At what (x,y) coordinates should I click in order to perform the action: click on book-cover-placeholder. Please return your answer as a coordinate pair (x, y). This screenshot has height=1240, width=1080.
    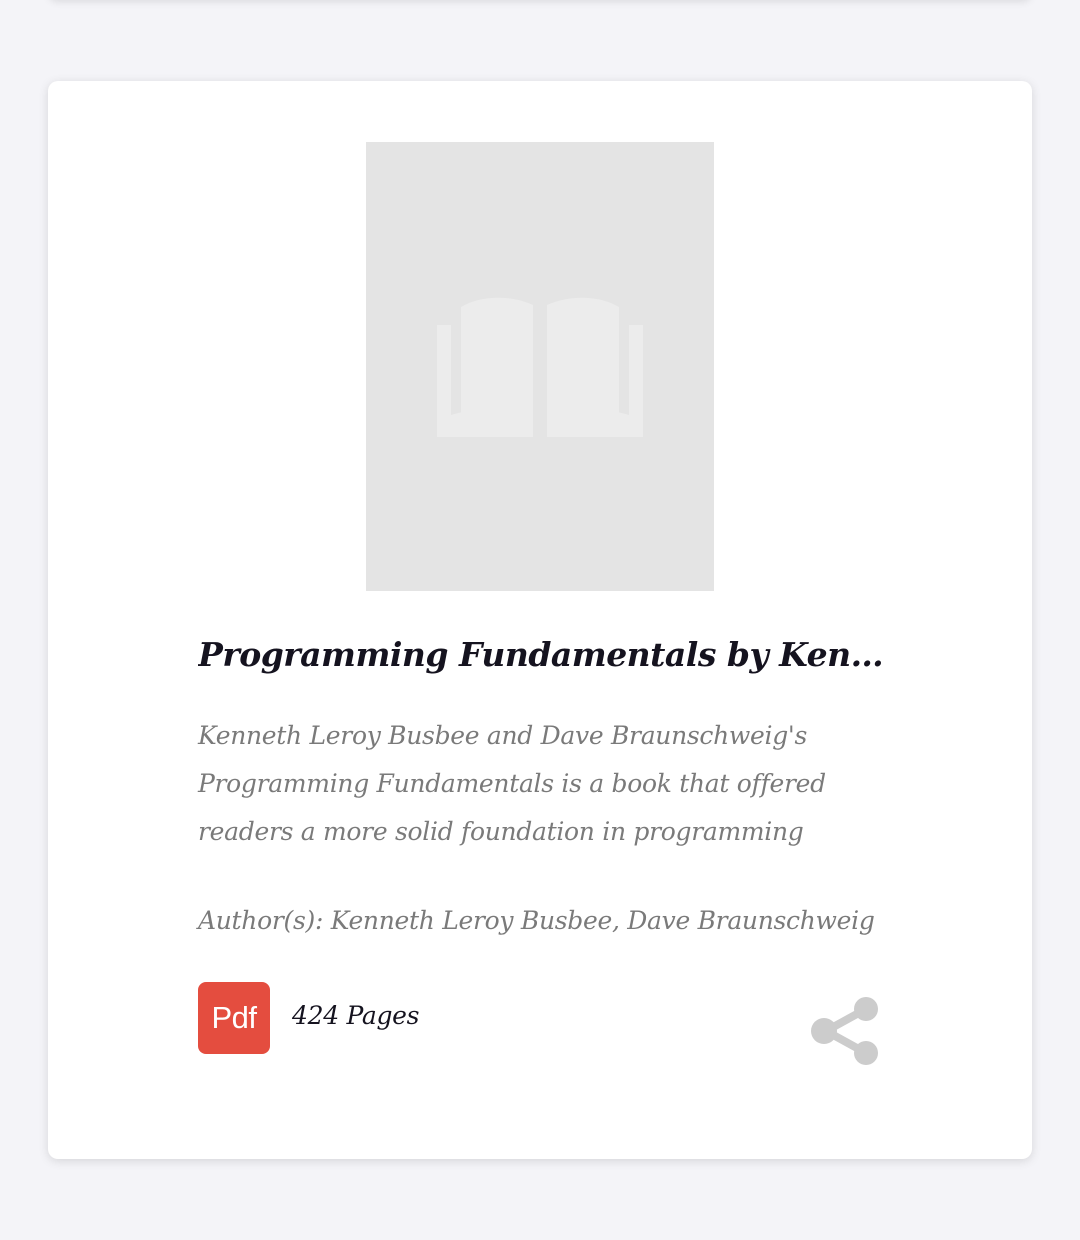
    Looking at the image, I should click on (540, 366).